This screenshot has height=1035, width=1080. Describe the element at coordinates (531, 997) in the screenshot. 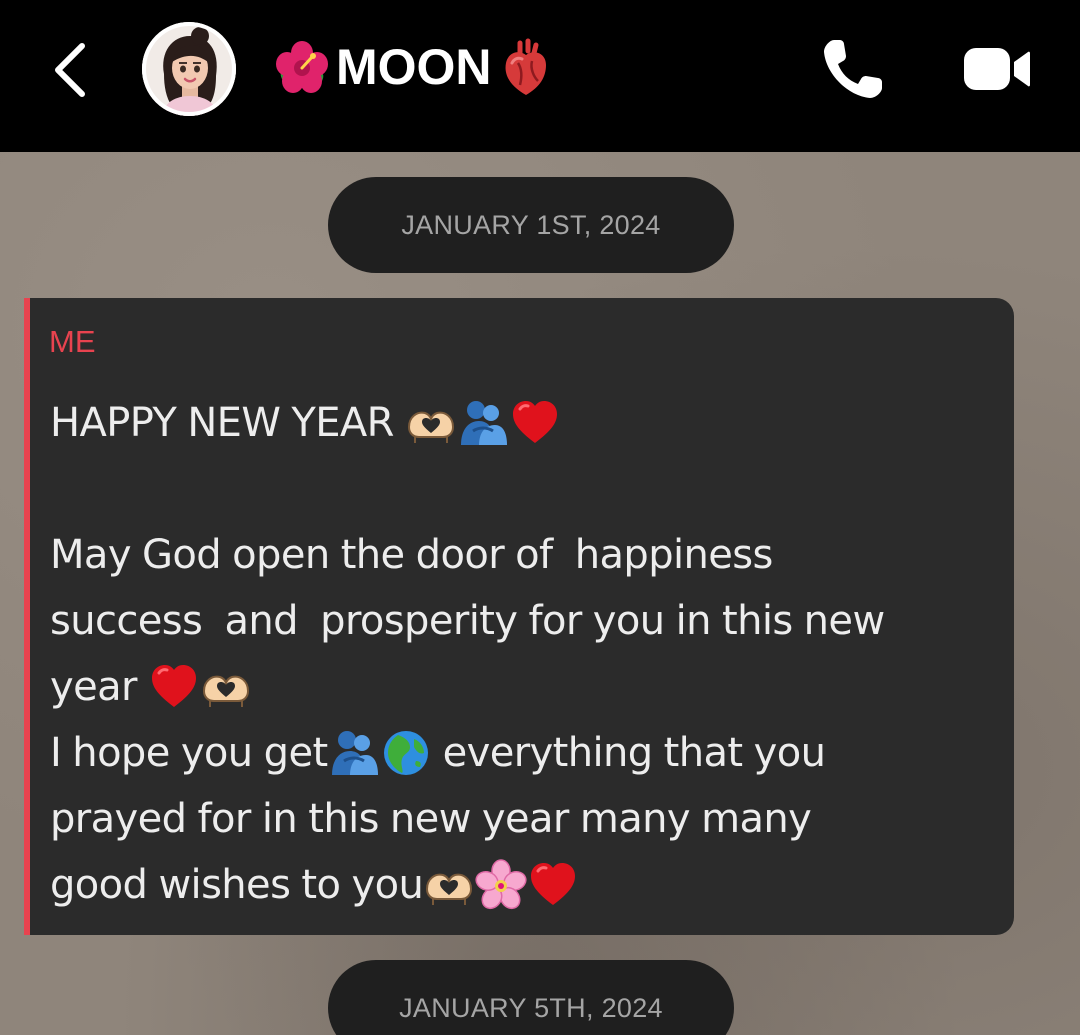

I see `date-separator: JANUARY 5TH, 2024` at that location.